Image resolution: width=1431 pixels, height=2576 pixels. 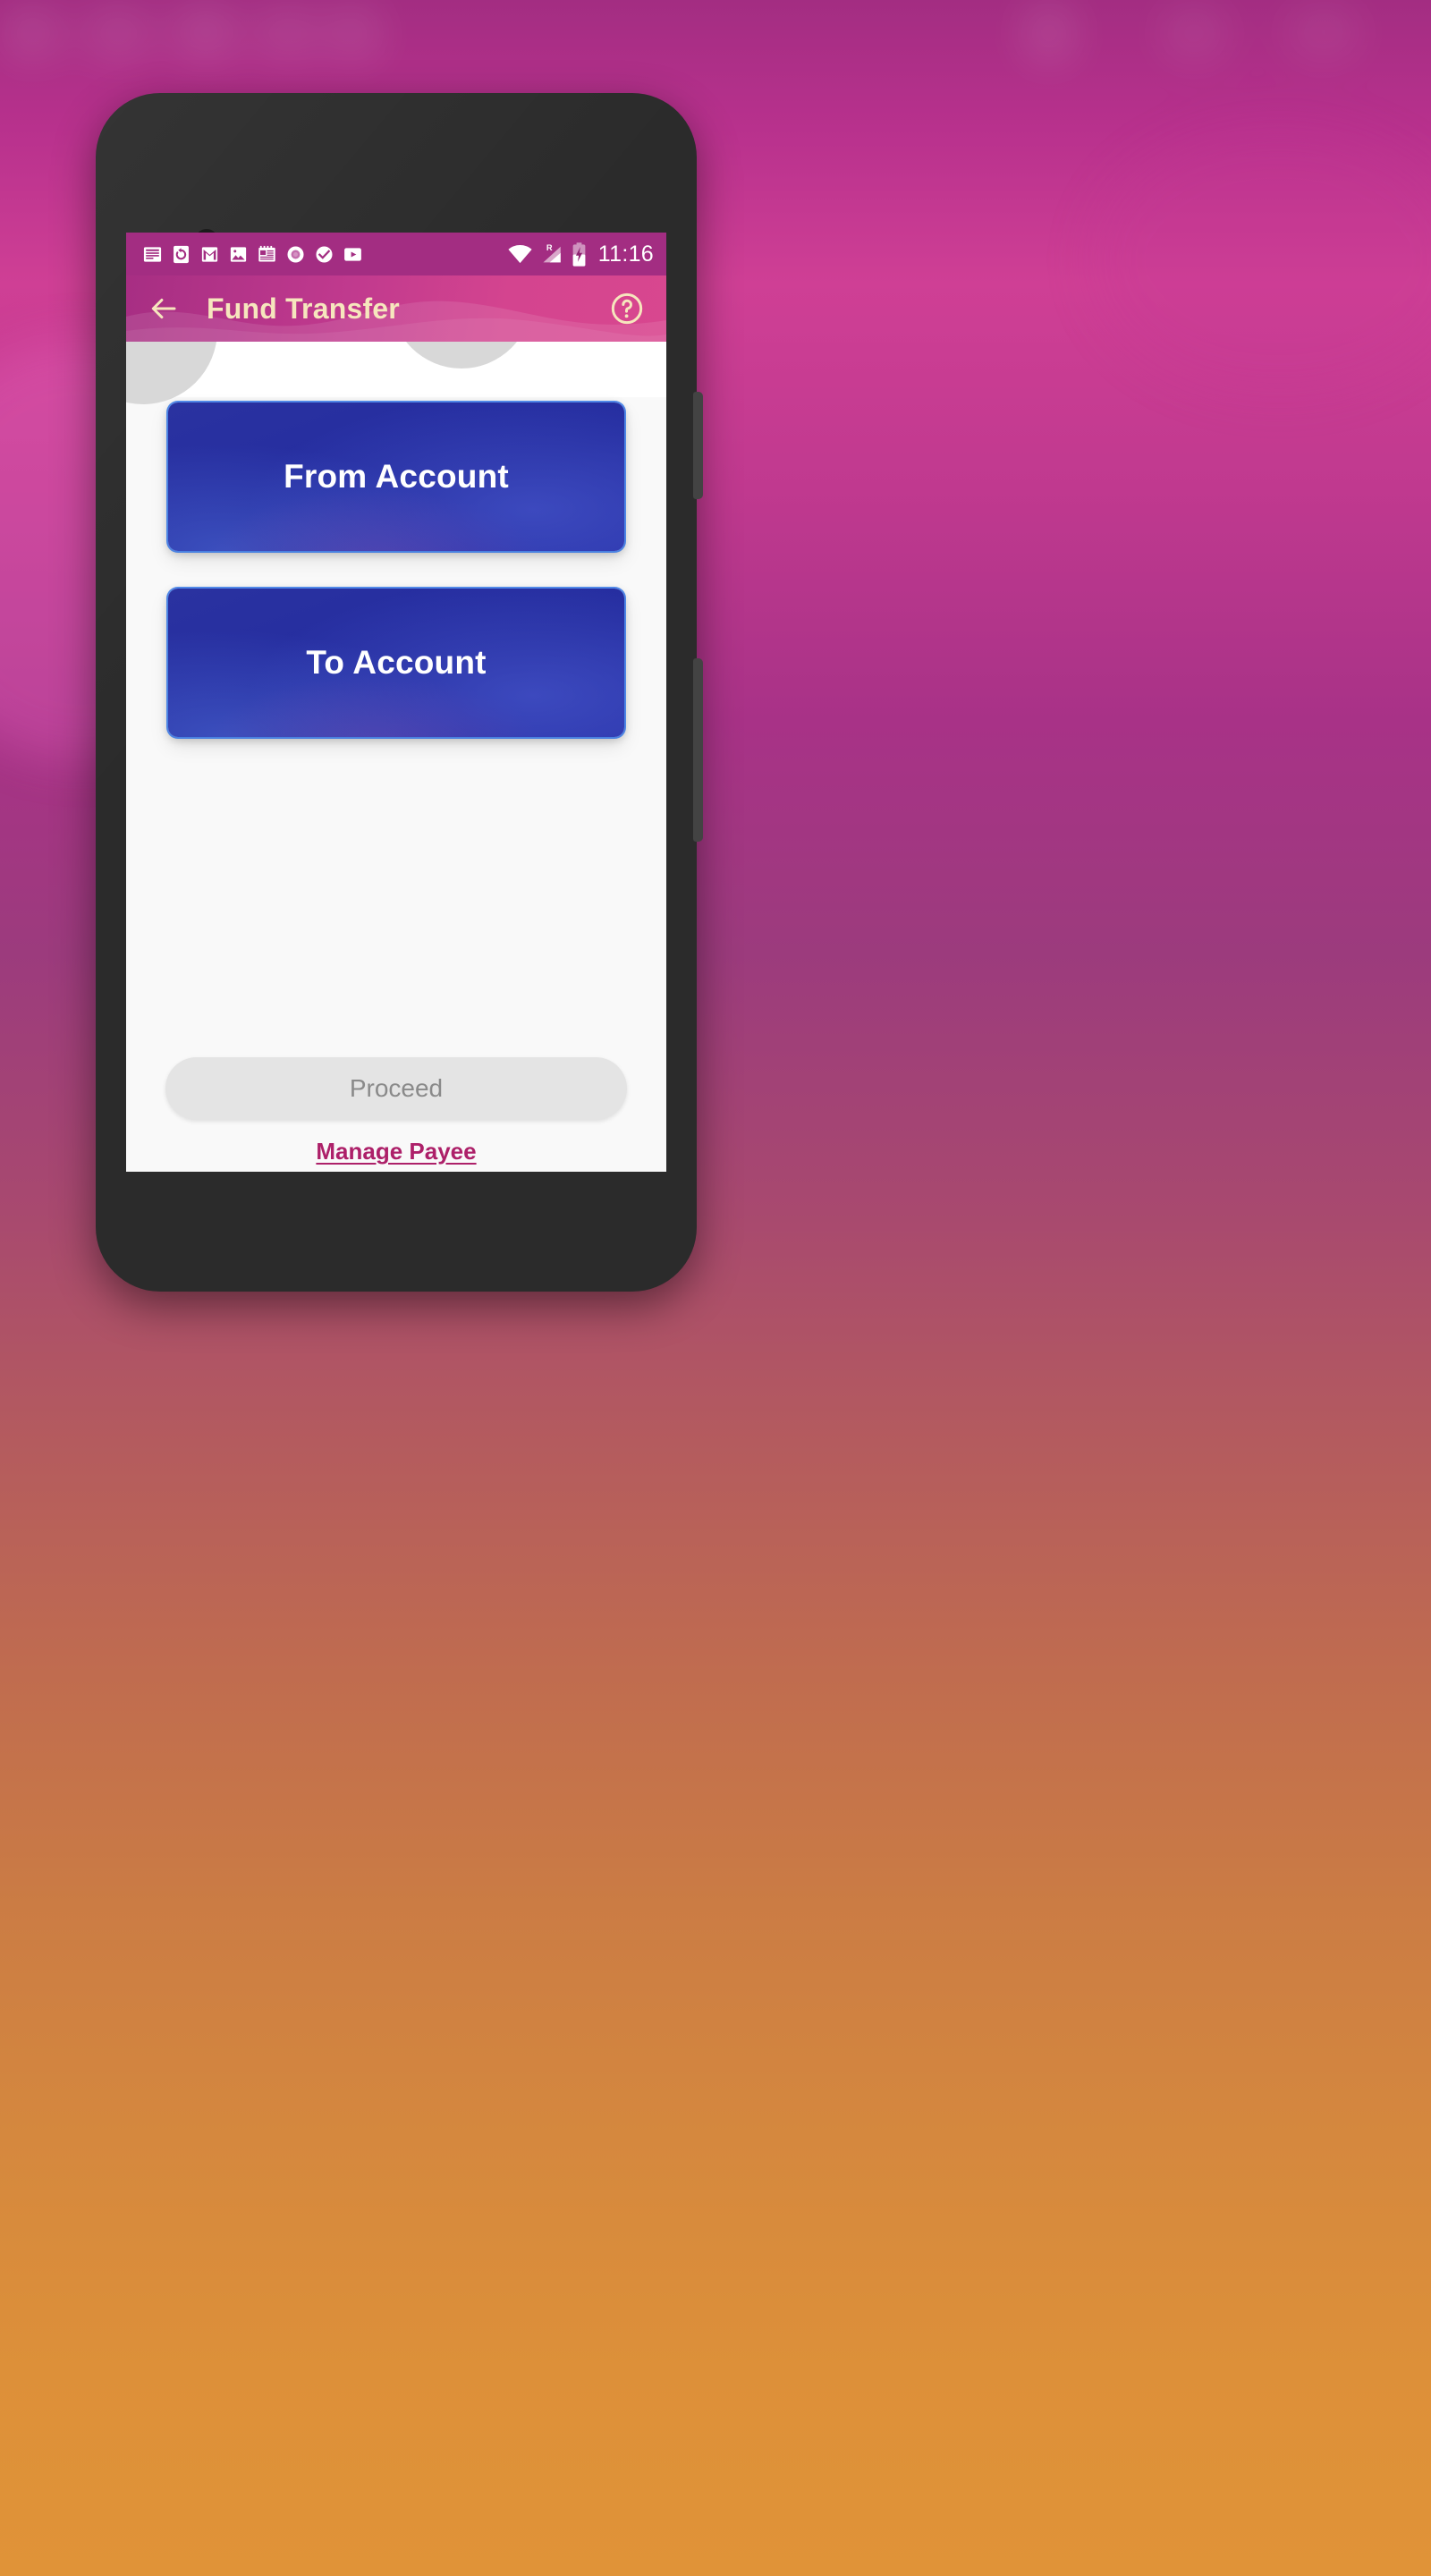 What do you see at coordinates (626, 254) in the screenshot?
I see `status-bar-clock: 11:16` at bounding box center [626, 254].